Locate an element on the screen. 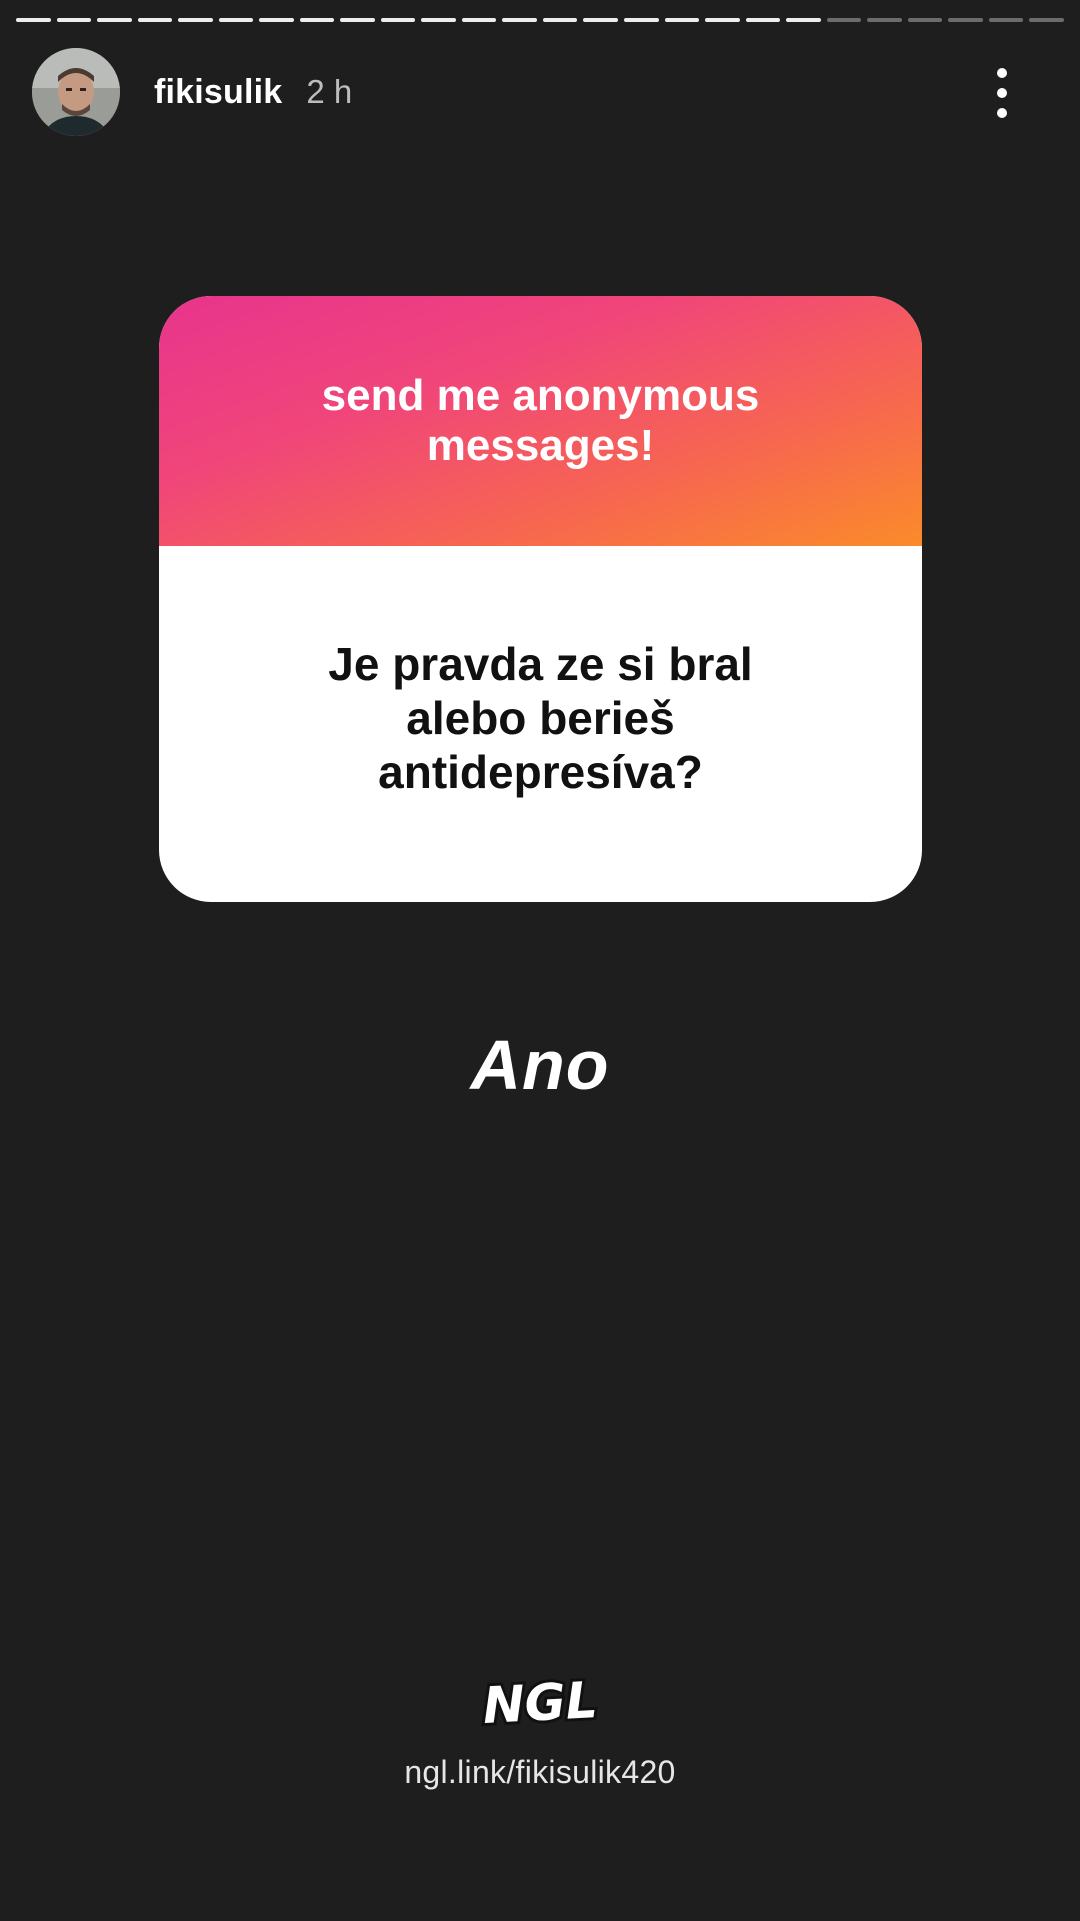 The height and width of the screenshot is (1921, 1080). question-card-header: send me anonymous messages! is located at coordinates (540, 421).